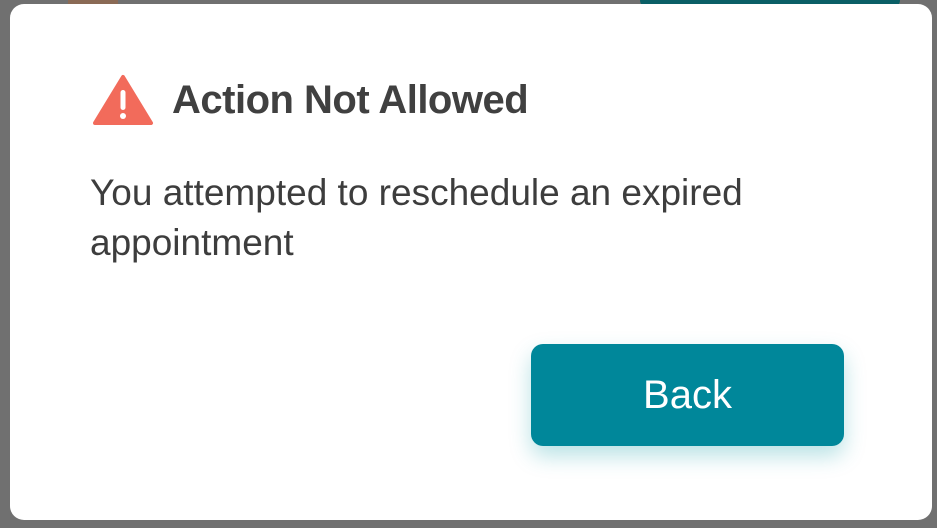  What do you see at coordinates (687, 395) in the screenshot?
I see `back-button: Back` at bounding box center [687, 395].